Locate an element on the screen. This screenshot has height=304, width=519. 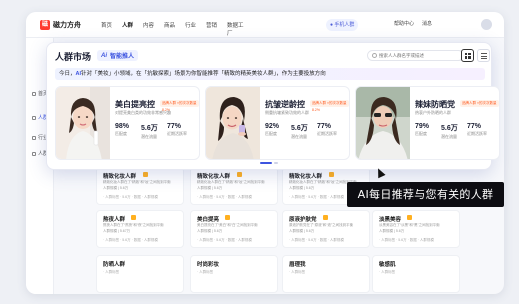
crowd-card-desc: 原液护肤党在了“原液”和“液”之间找到平衡 is located at coordinates (321, 225).